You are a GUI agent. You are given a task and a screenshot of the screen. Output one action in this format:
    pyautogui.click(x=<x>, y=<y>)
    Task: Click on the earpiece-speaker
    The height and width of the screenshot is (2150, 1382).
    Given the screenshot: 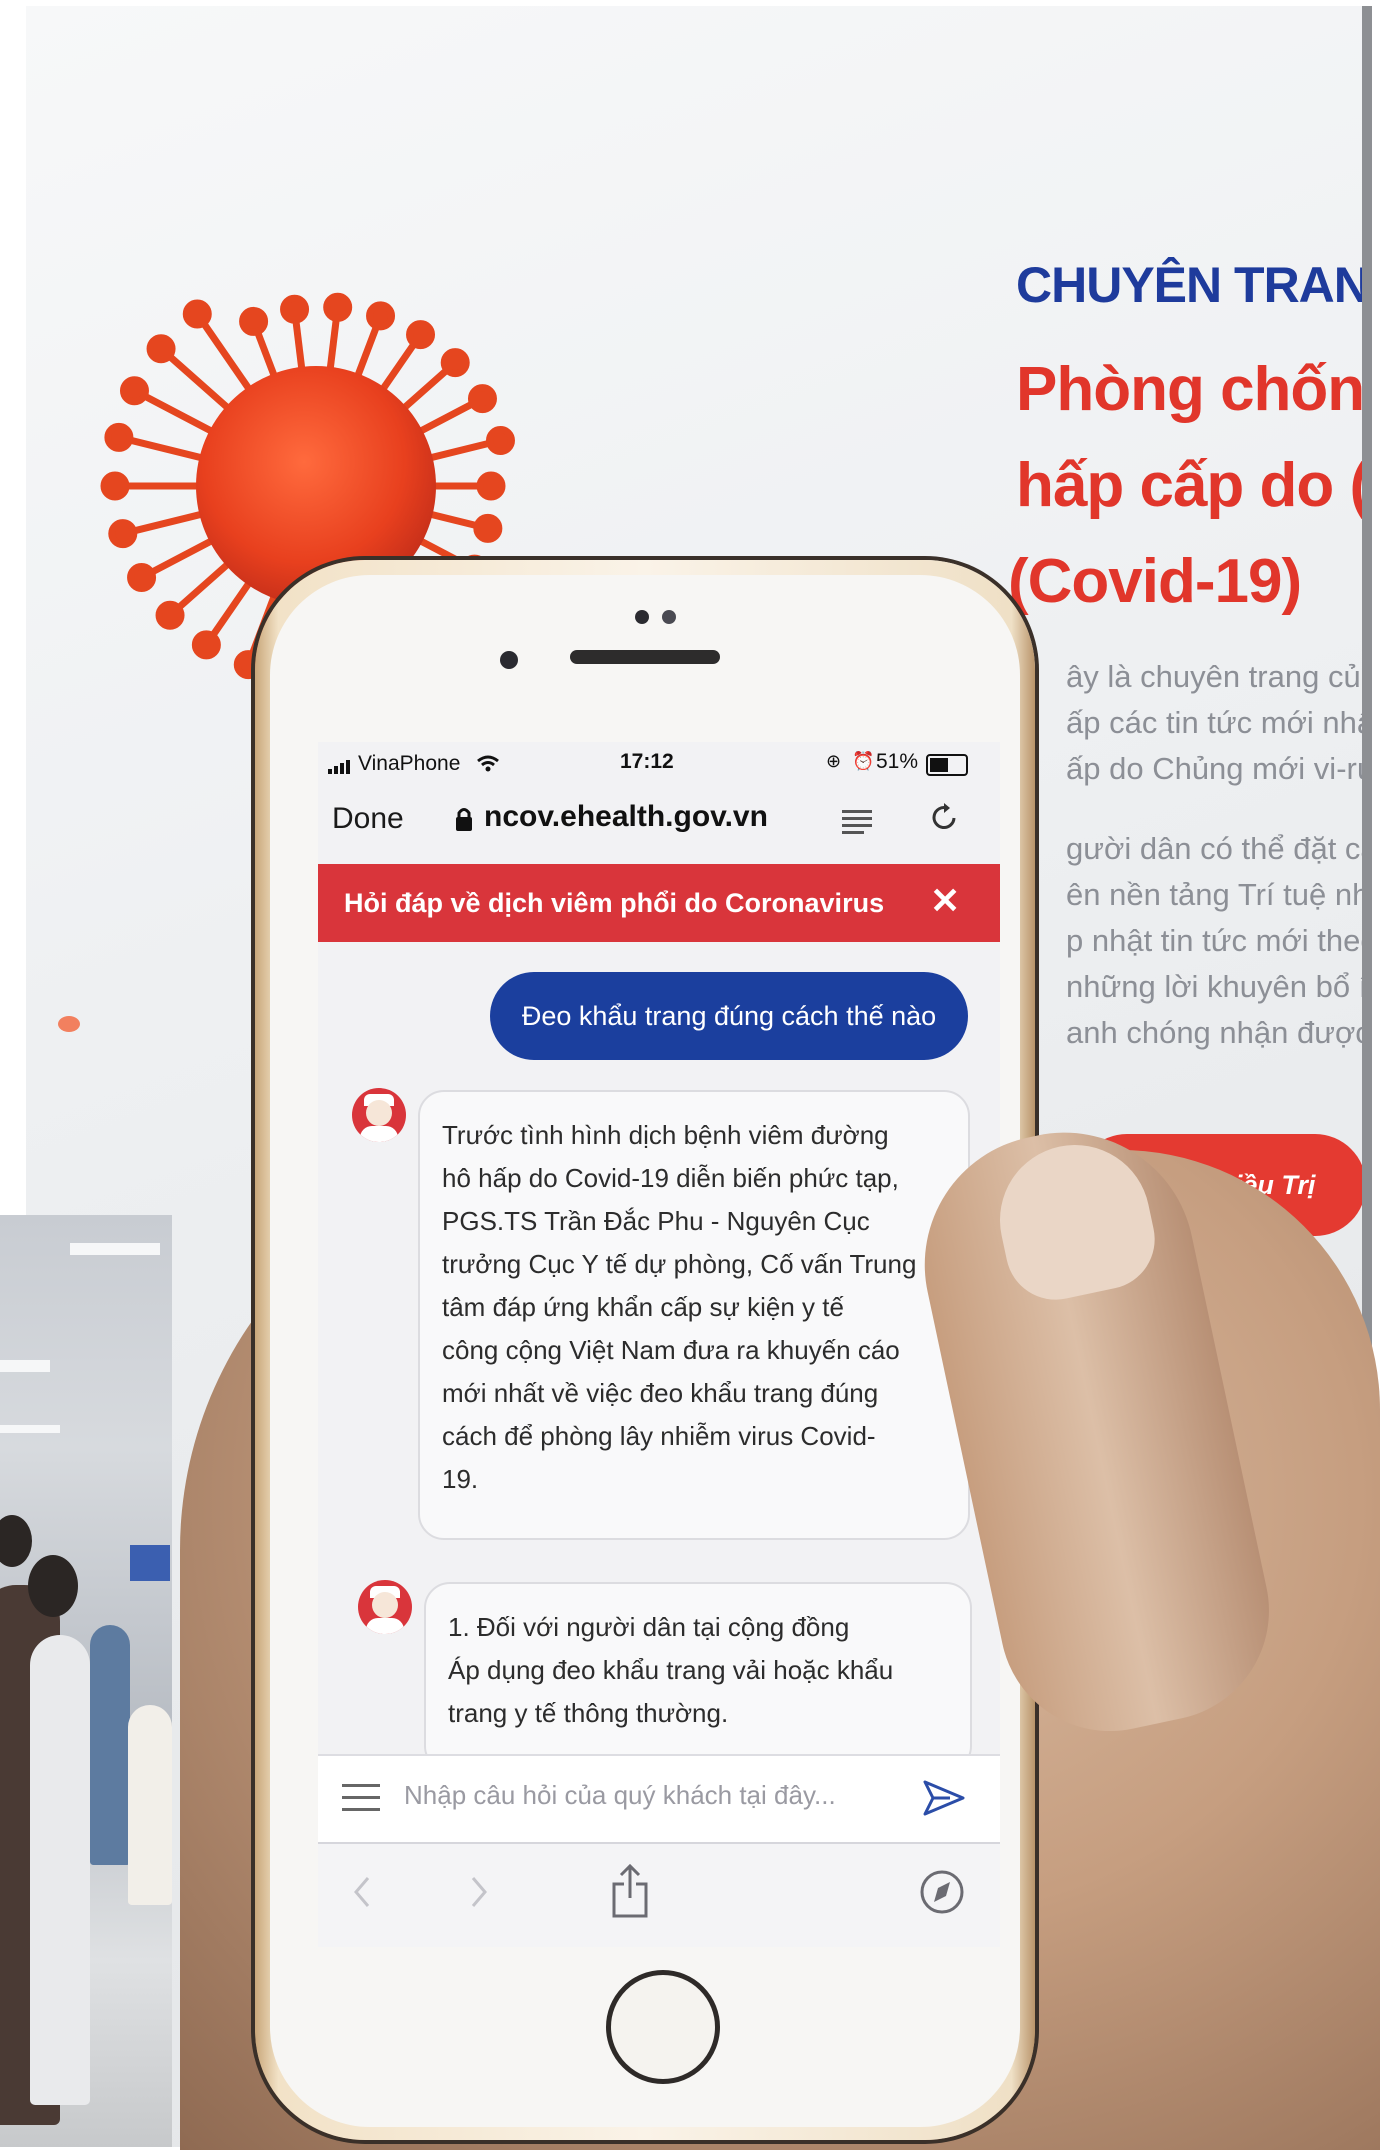 What is the action you would take?
    pyautogui.click(x=645, y=657)
    